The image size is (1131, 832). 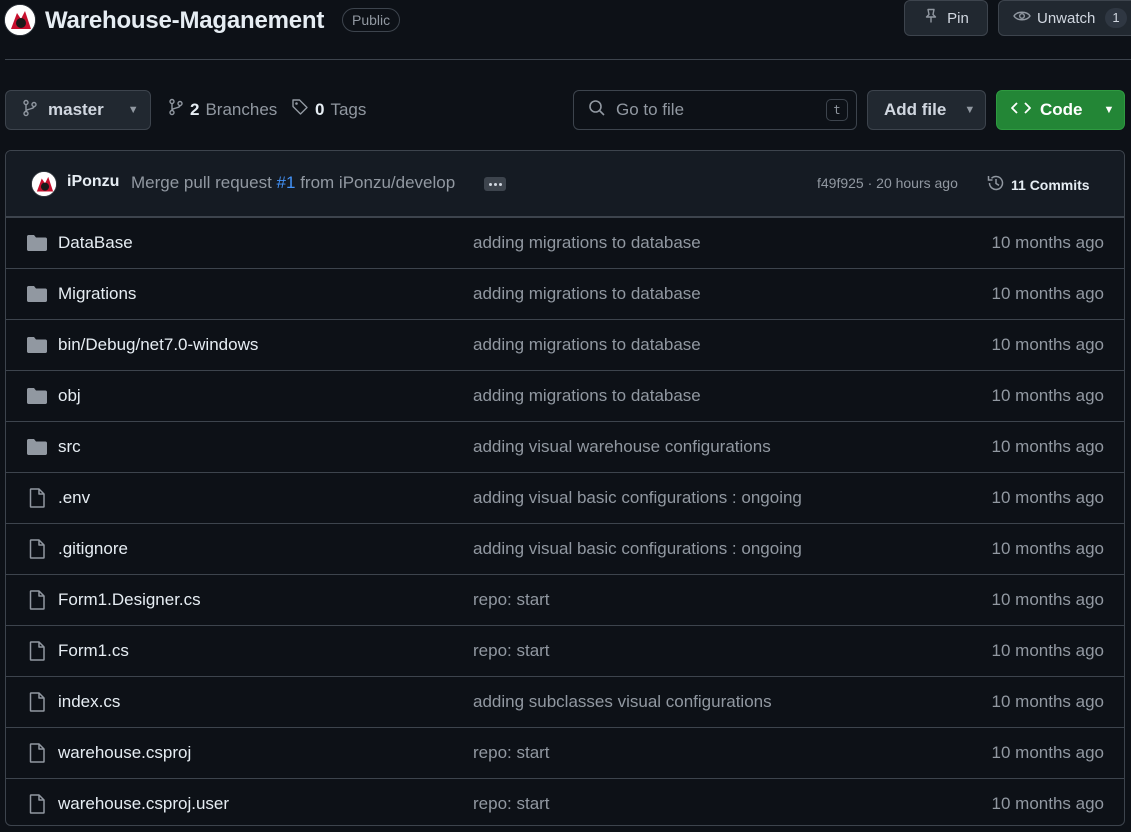 What do you see at coordinates (176, 109) in the screenshot?
I see `git-branch-icon` at bounding box center [176, 109].